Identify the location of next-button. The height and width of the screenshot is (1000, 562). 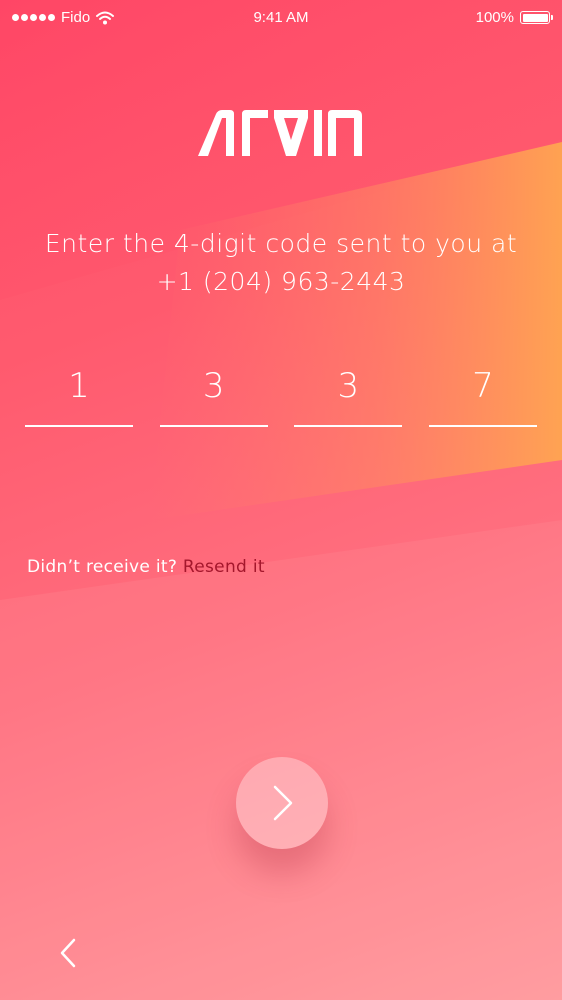
(282, 803).